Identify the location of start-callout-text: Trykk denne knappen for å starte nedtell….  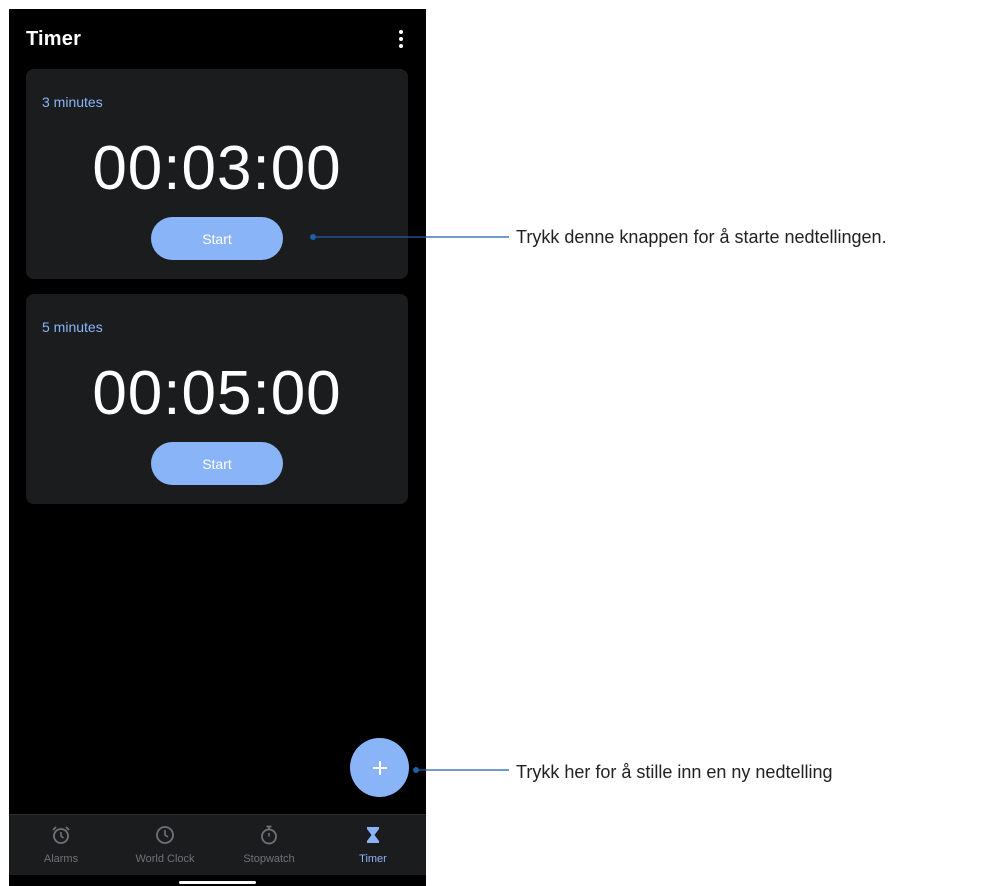
(701, 237).